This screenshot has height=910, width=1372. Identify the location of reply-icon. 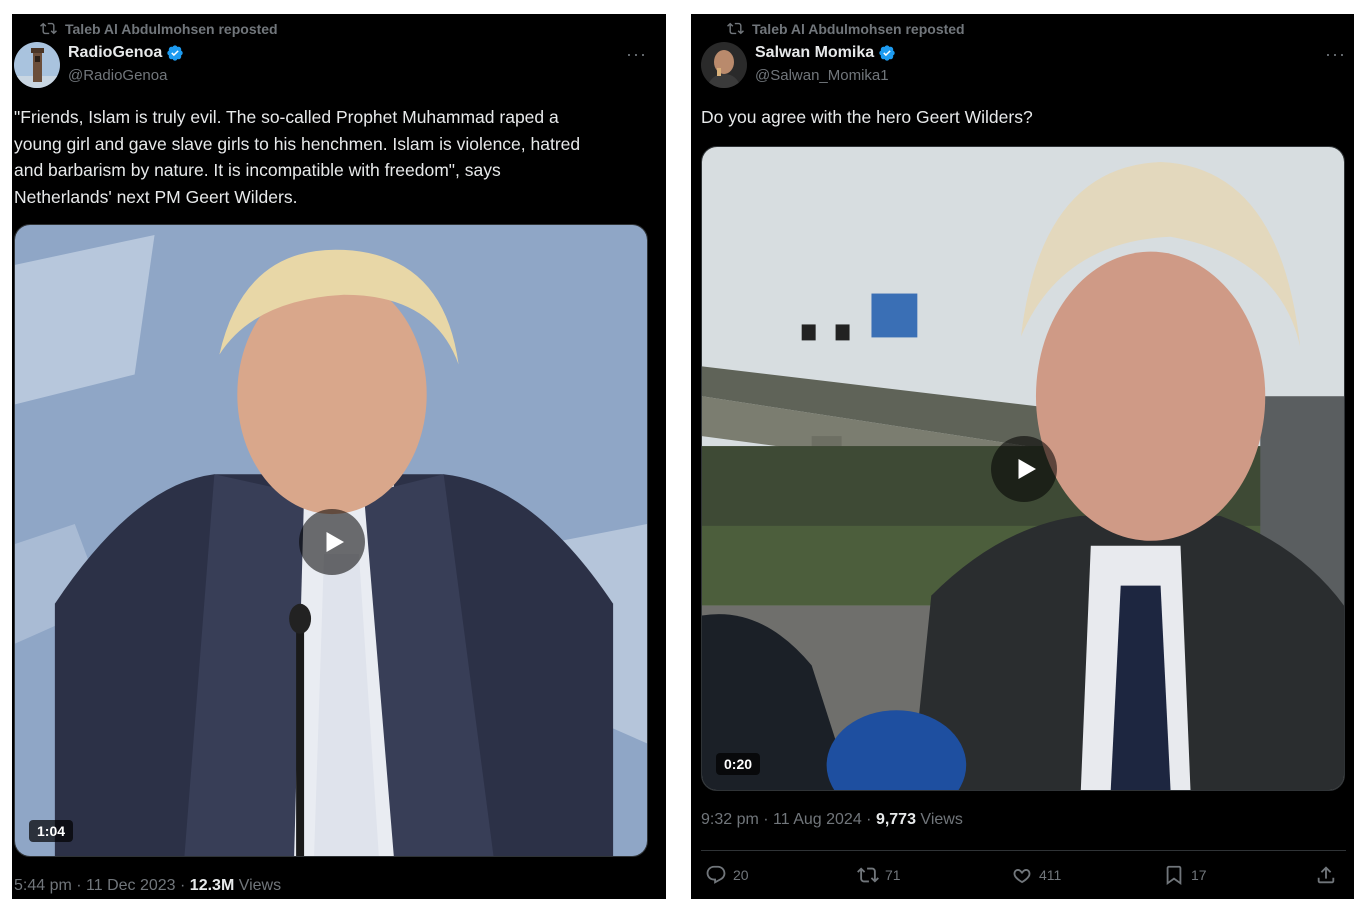
(716, 874).